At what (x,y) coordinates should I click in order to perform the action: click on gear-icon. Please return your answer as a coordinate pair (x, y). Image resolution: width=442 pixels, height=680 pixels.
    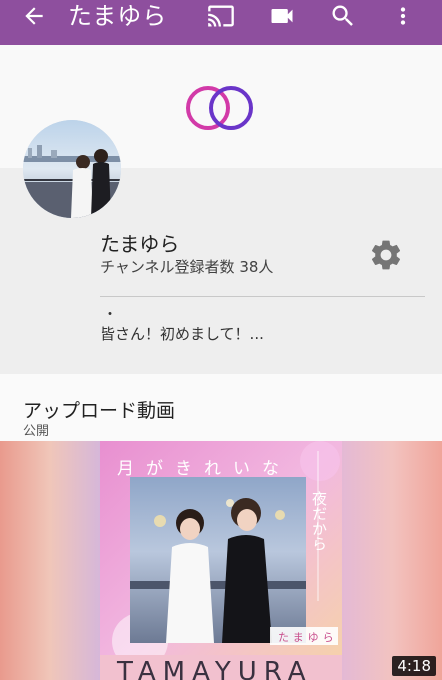
    Looking at the image, I should click on (386, 255).